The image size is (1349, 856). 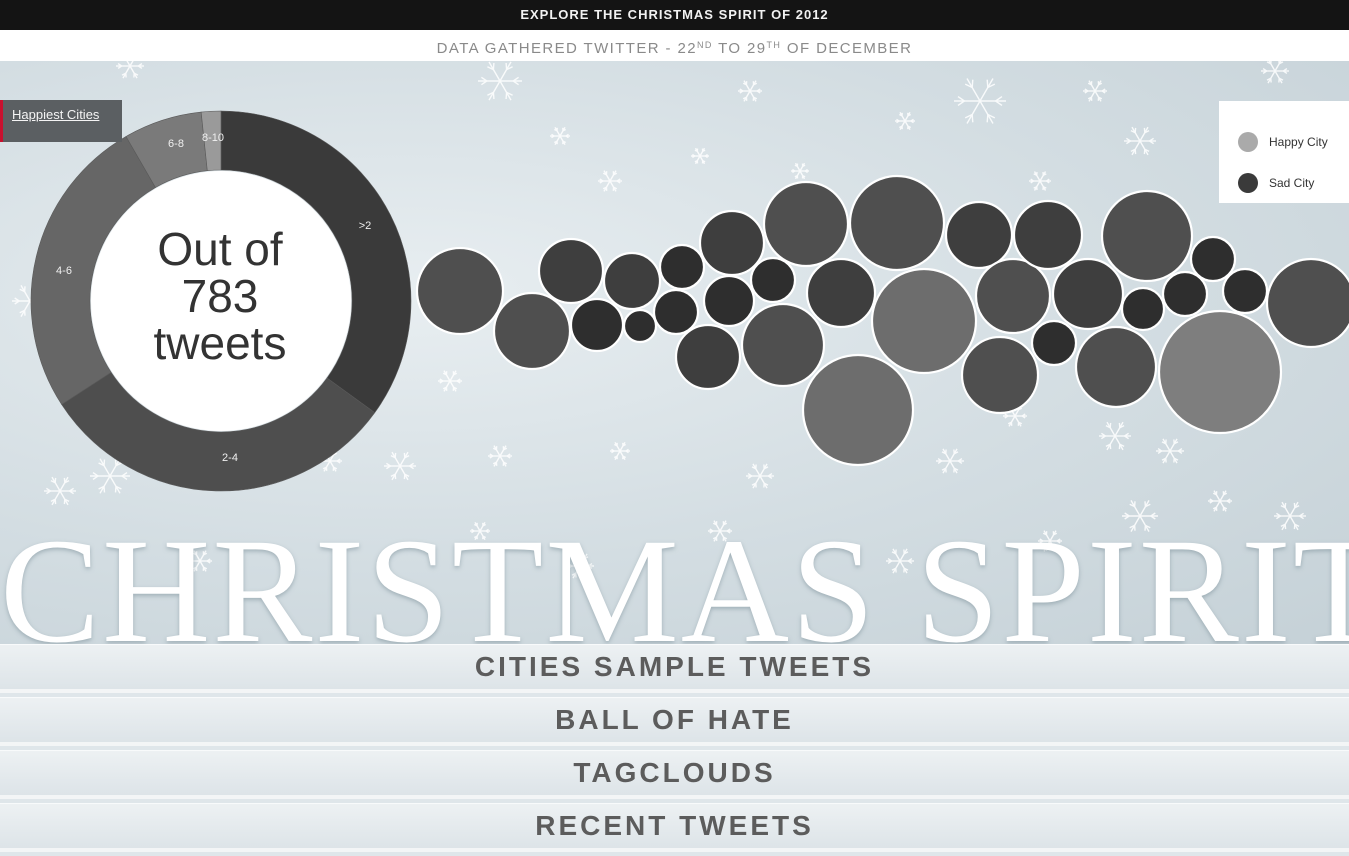 I want to click on nav-label: BALL OF HATE, so click(x=674, y=719).